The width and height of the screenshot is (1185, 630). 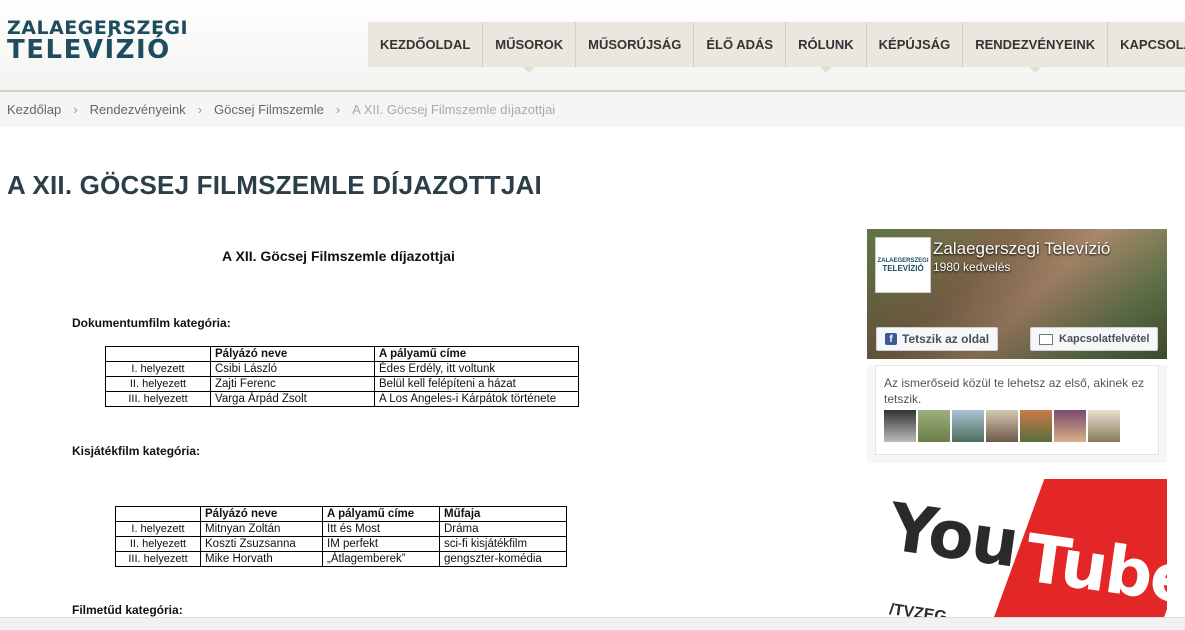 I want to click on table-cell: Itt és Most, so click(x=381, y=529).